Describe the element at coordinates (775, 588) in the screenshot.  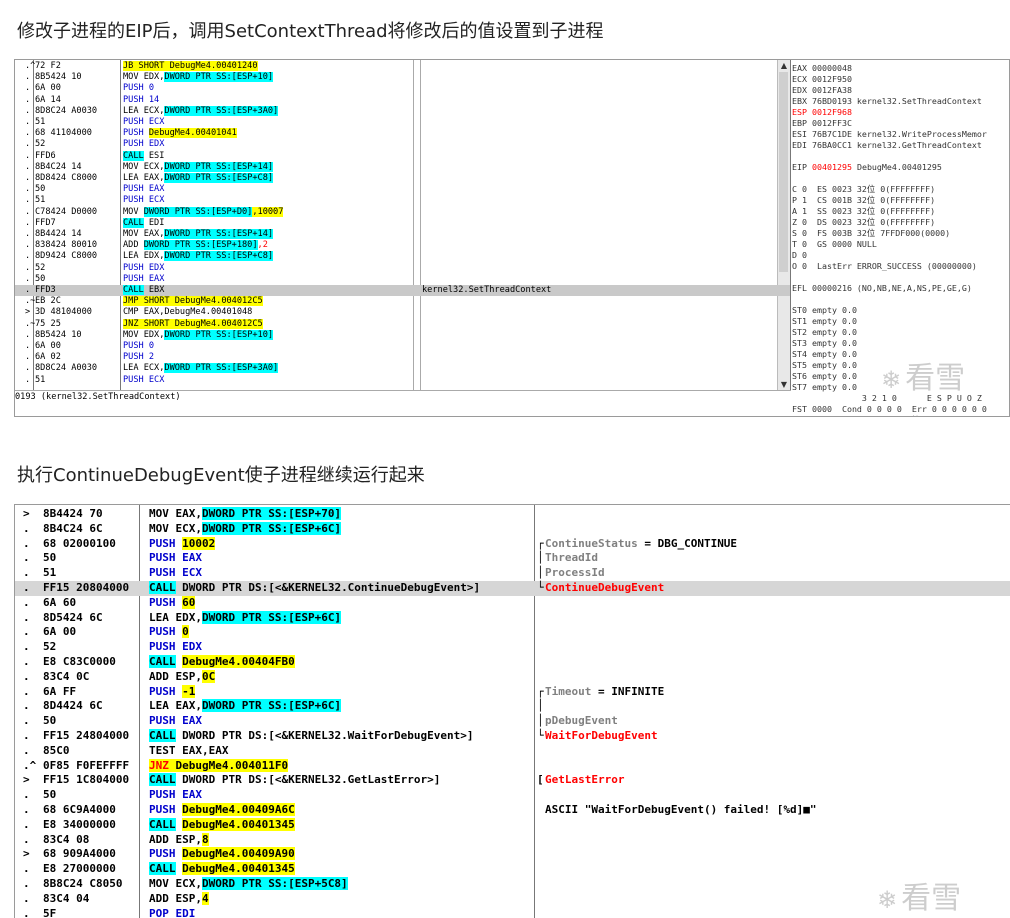
I see `comment: ContinueDebugEvent` at that location.